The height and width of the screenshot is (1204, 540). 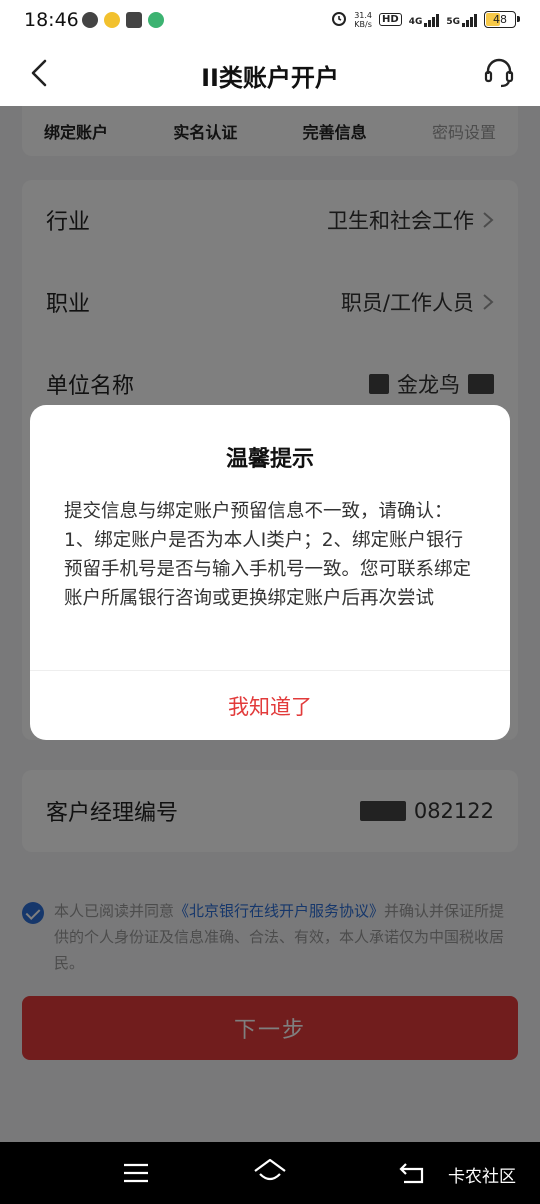 I want to click on menu-icon, so click(x=136, y=1173).